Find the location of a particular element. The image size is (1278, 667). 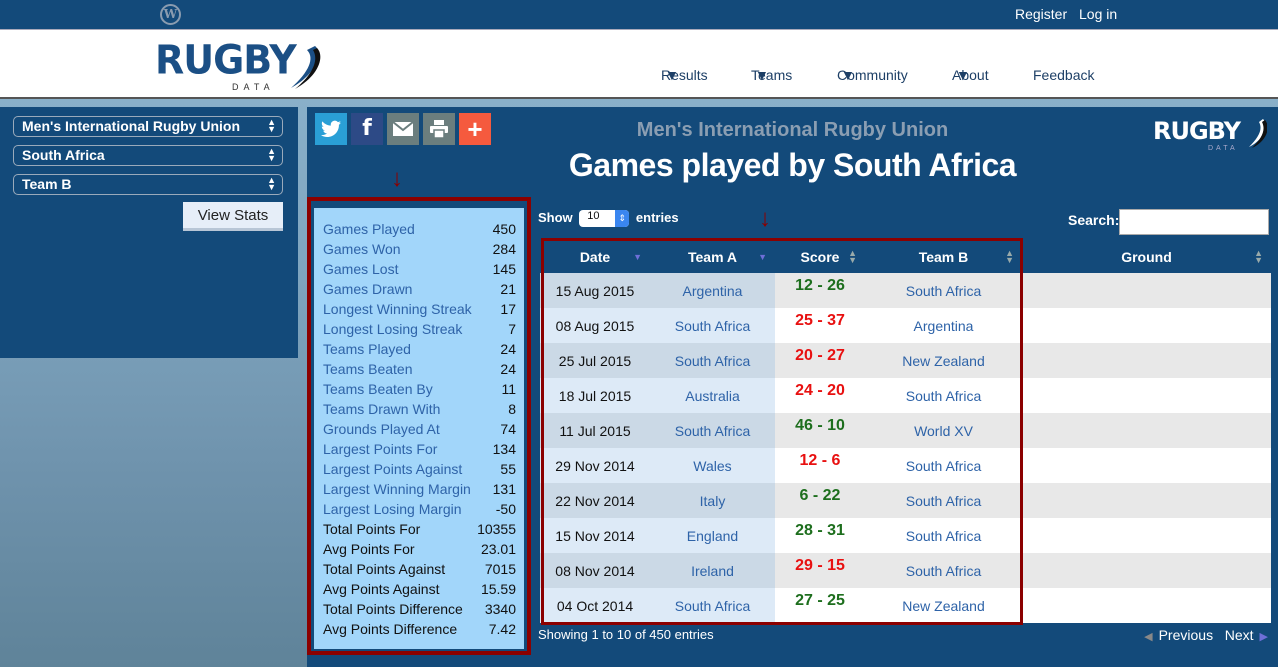

stat-label: Longest Losing Streak is located at coordinates (392, 329).